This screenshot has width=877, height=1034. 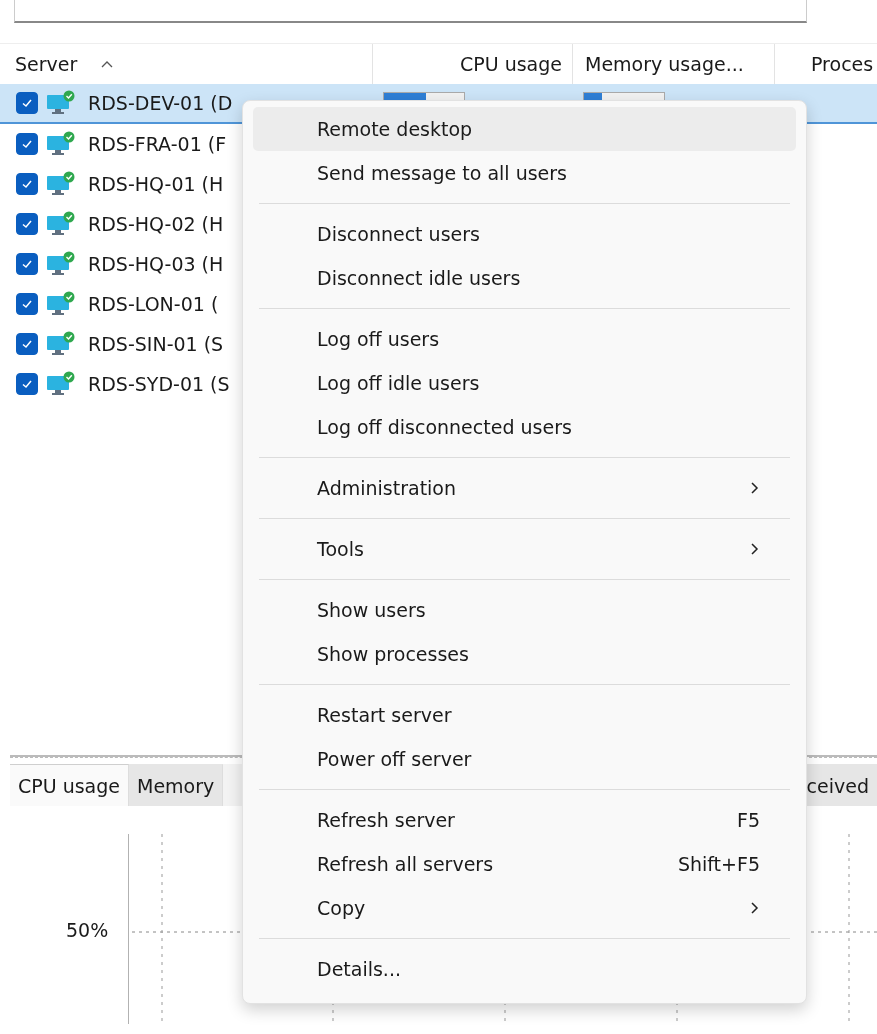 What do you see at coordinates (419, 278) in the screenshot?
I see `menu-label: Disconnect idle users` at bounding box center [419, 278].